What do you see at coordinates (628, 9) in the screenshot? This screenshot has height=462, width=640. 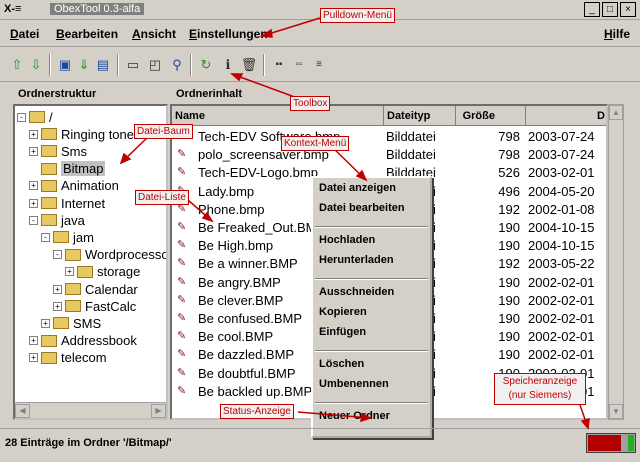 I see `close-icon: ×` at bounding box center [628, 9].